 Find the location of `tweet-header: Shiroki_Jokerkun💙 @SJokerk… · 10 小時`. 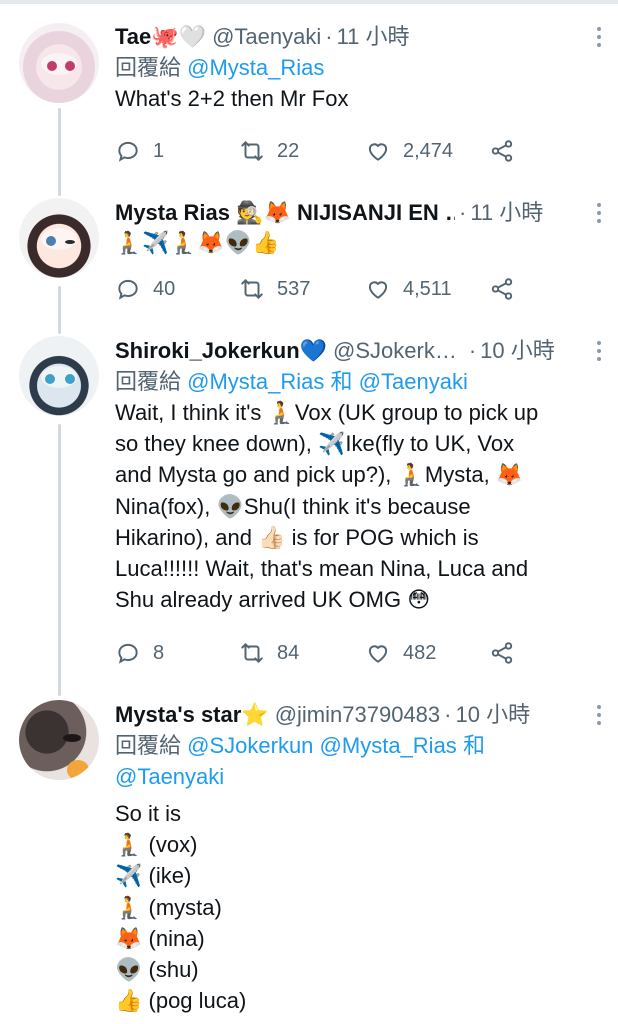

tweet-header: Shiroki_Jokerkun💙 @SJokerk… · 10 小時 is located at coordinates (349, 351).